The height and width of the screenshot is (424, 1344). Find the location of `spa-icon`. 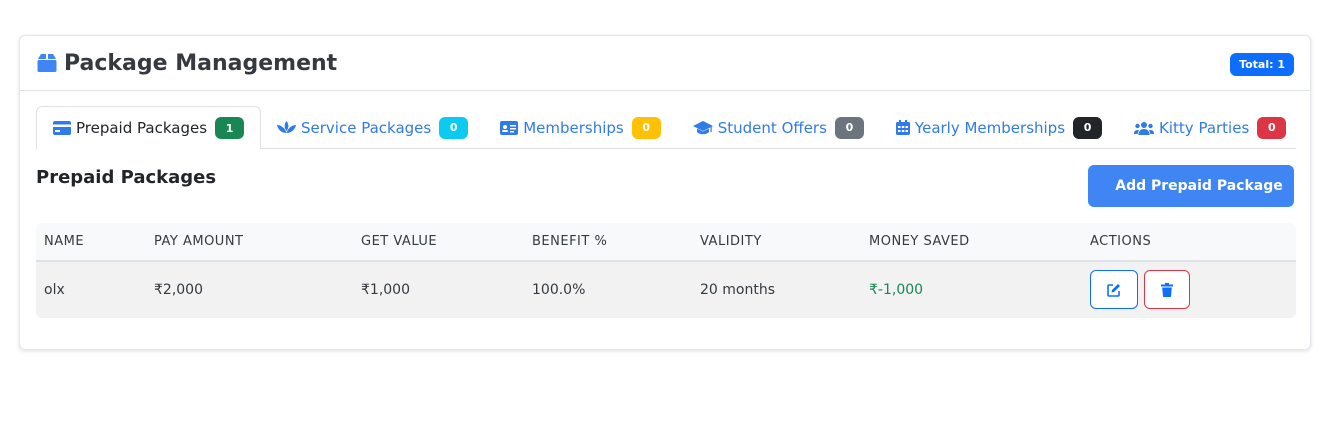

spa-icon is located at coordinates (287, 127).